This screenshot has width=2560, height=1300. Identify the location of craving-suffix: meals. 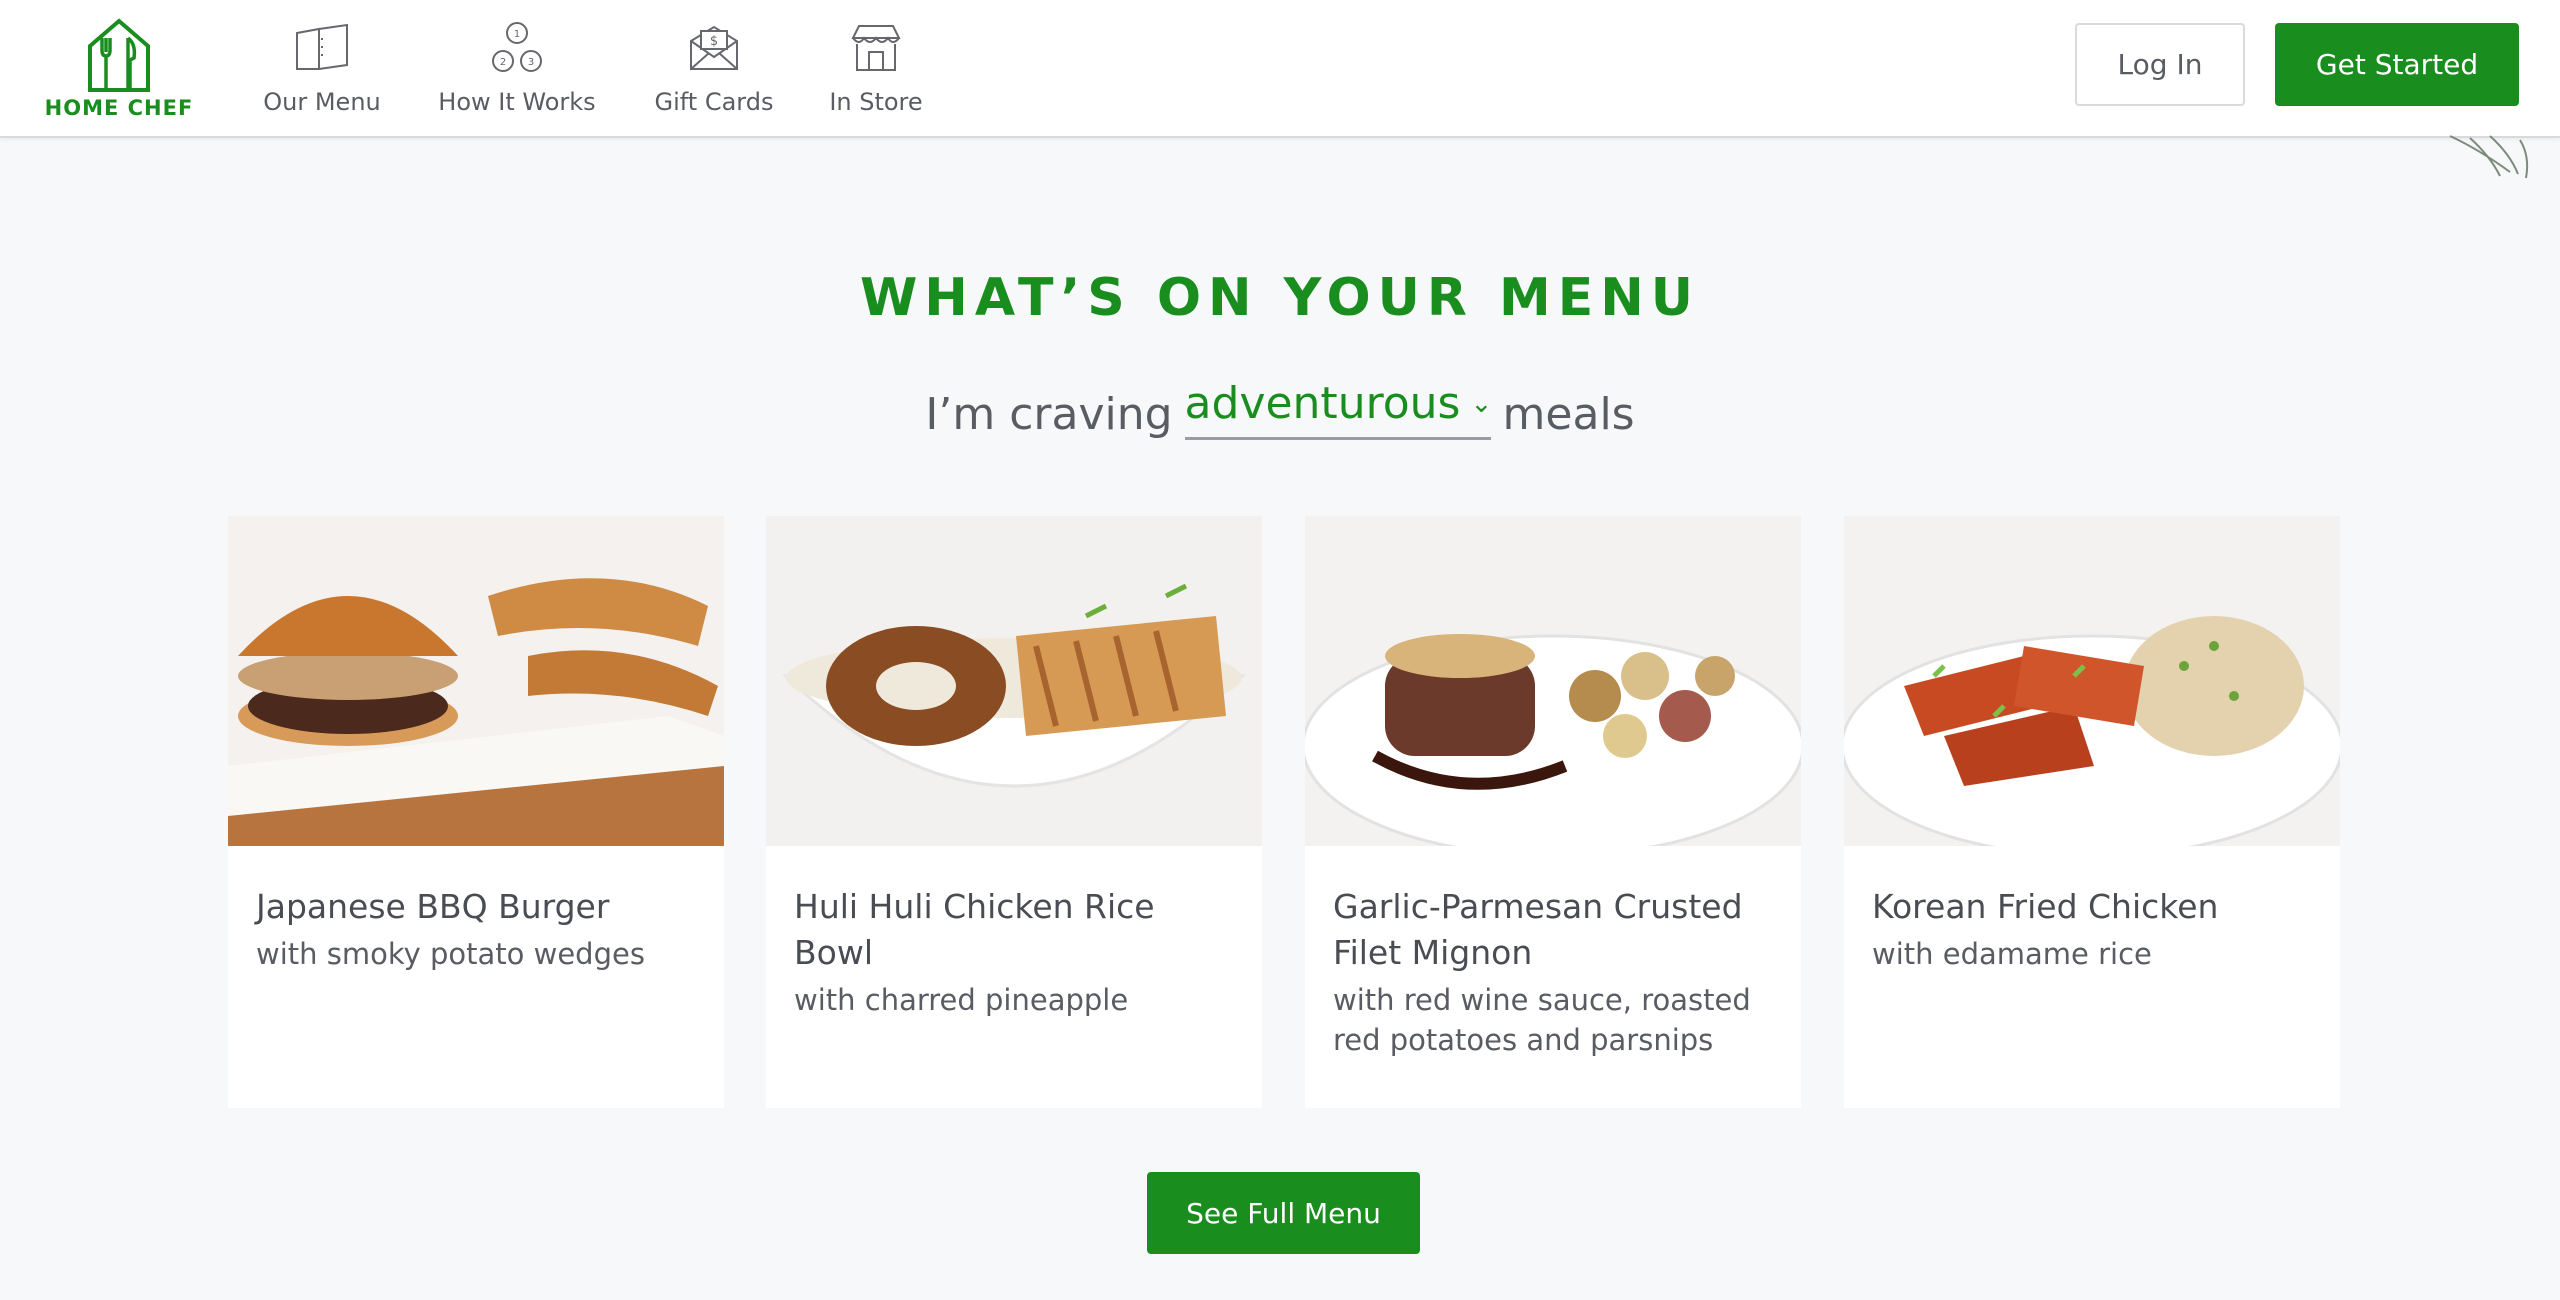
(1568, 414).